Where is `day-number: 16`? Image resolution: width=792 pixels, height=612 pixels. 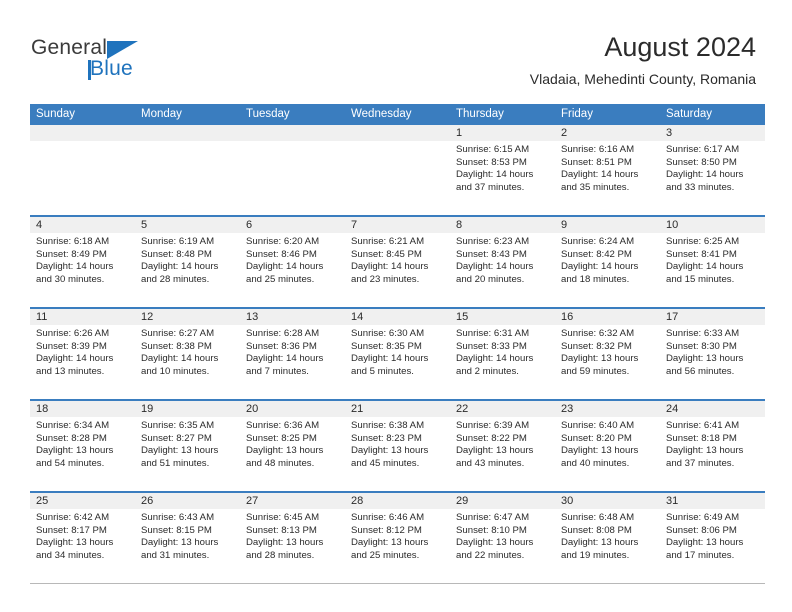
day-number: 16 is located at coordinates (607, 317).